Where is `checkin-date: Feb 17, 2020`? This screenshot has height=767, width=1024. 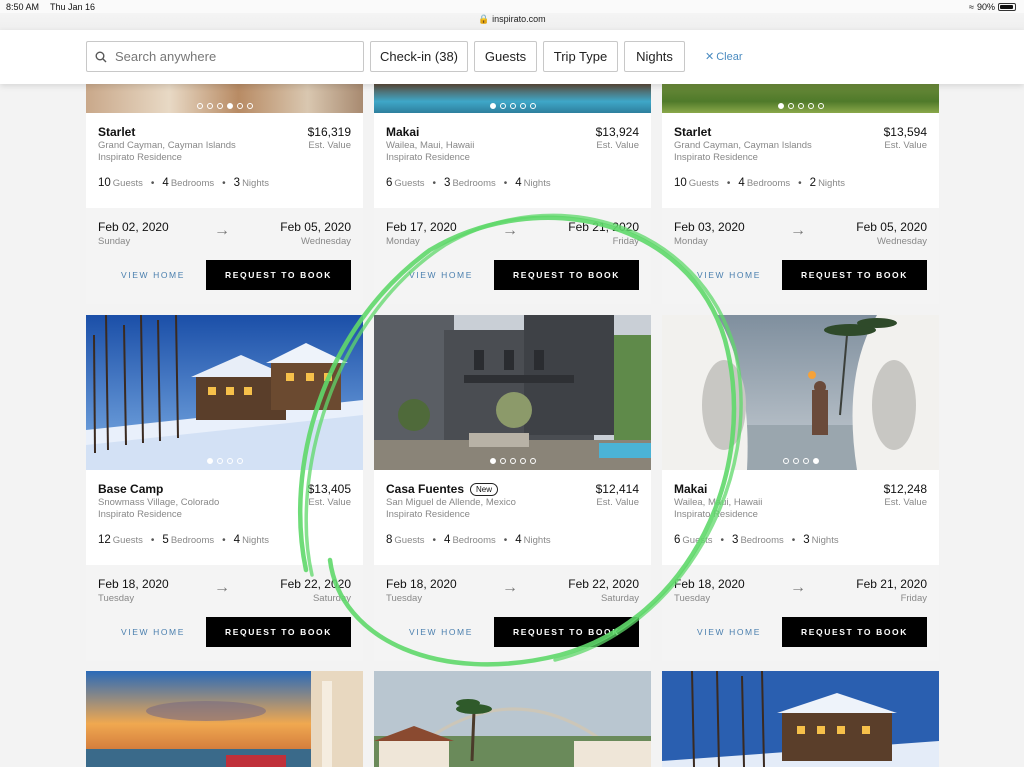
checkin-date: Feb 17, 2020 is located at coordinates (421, 227).